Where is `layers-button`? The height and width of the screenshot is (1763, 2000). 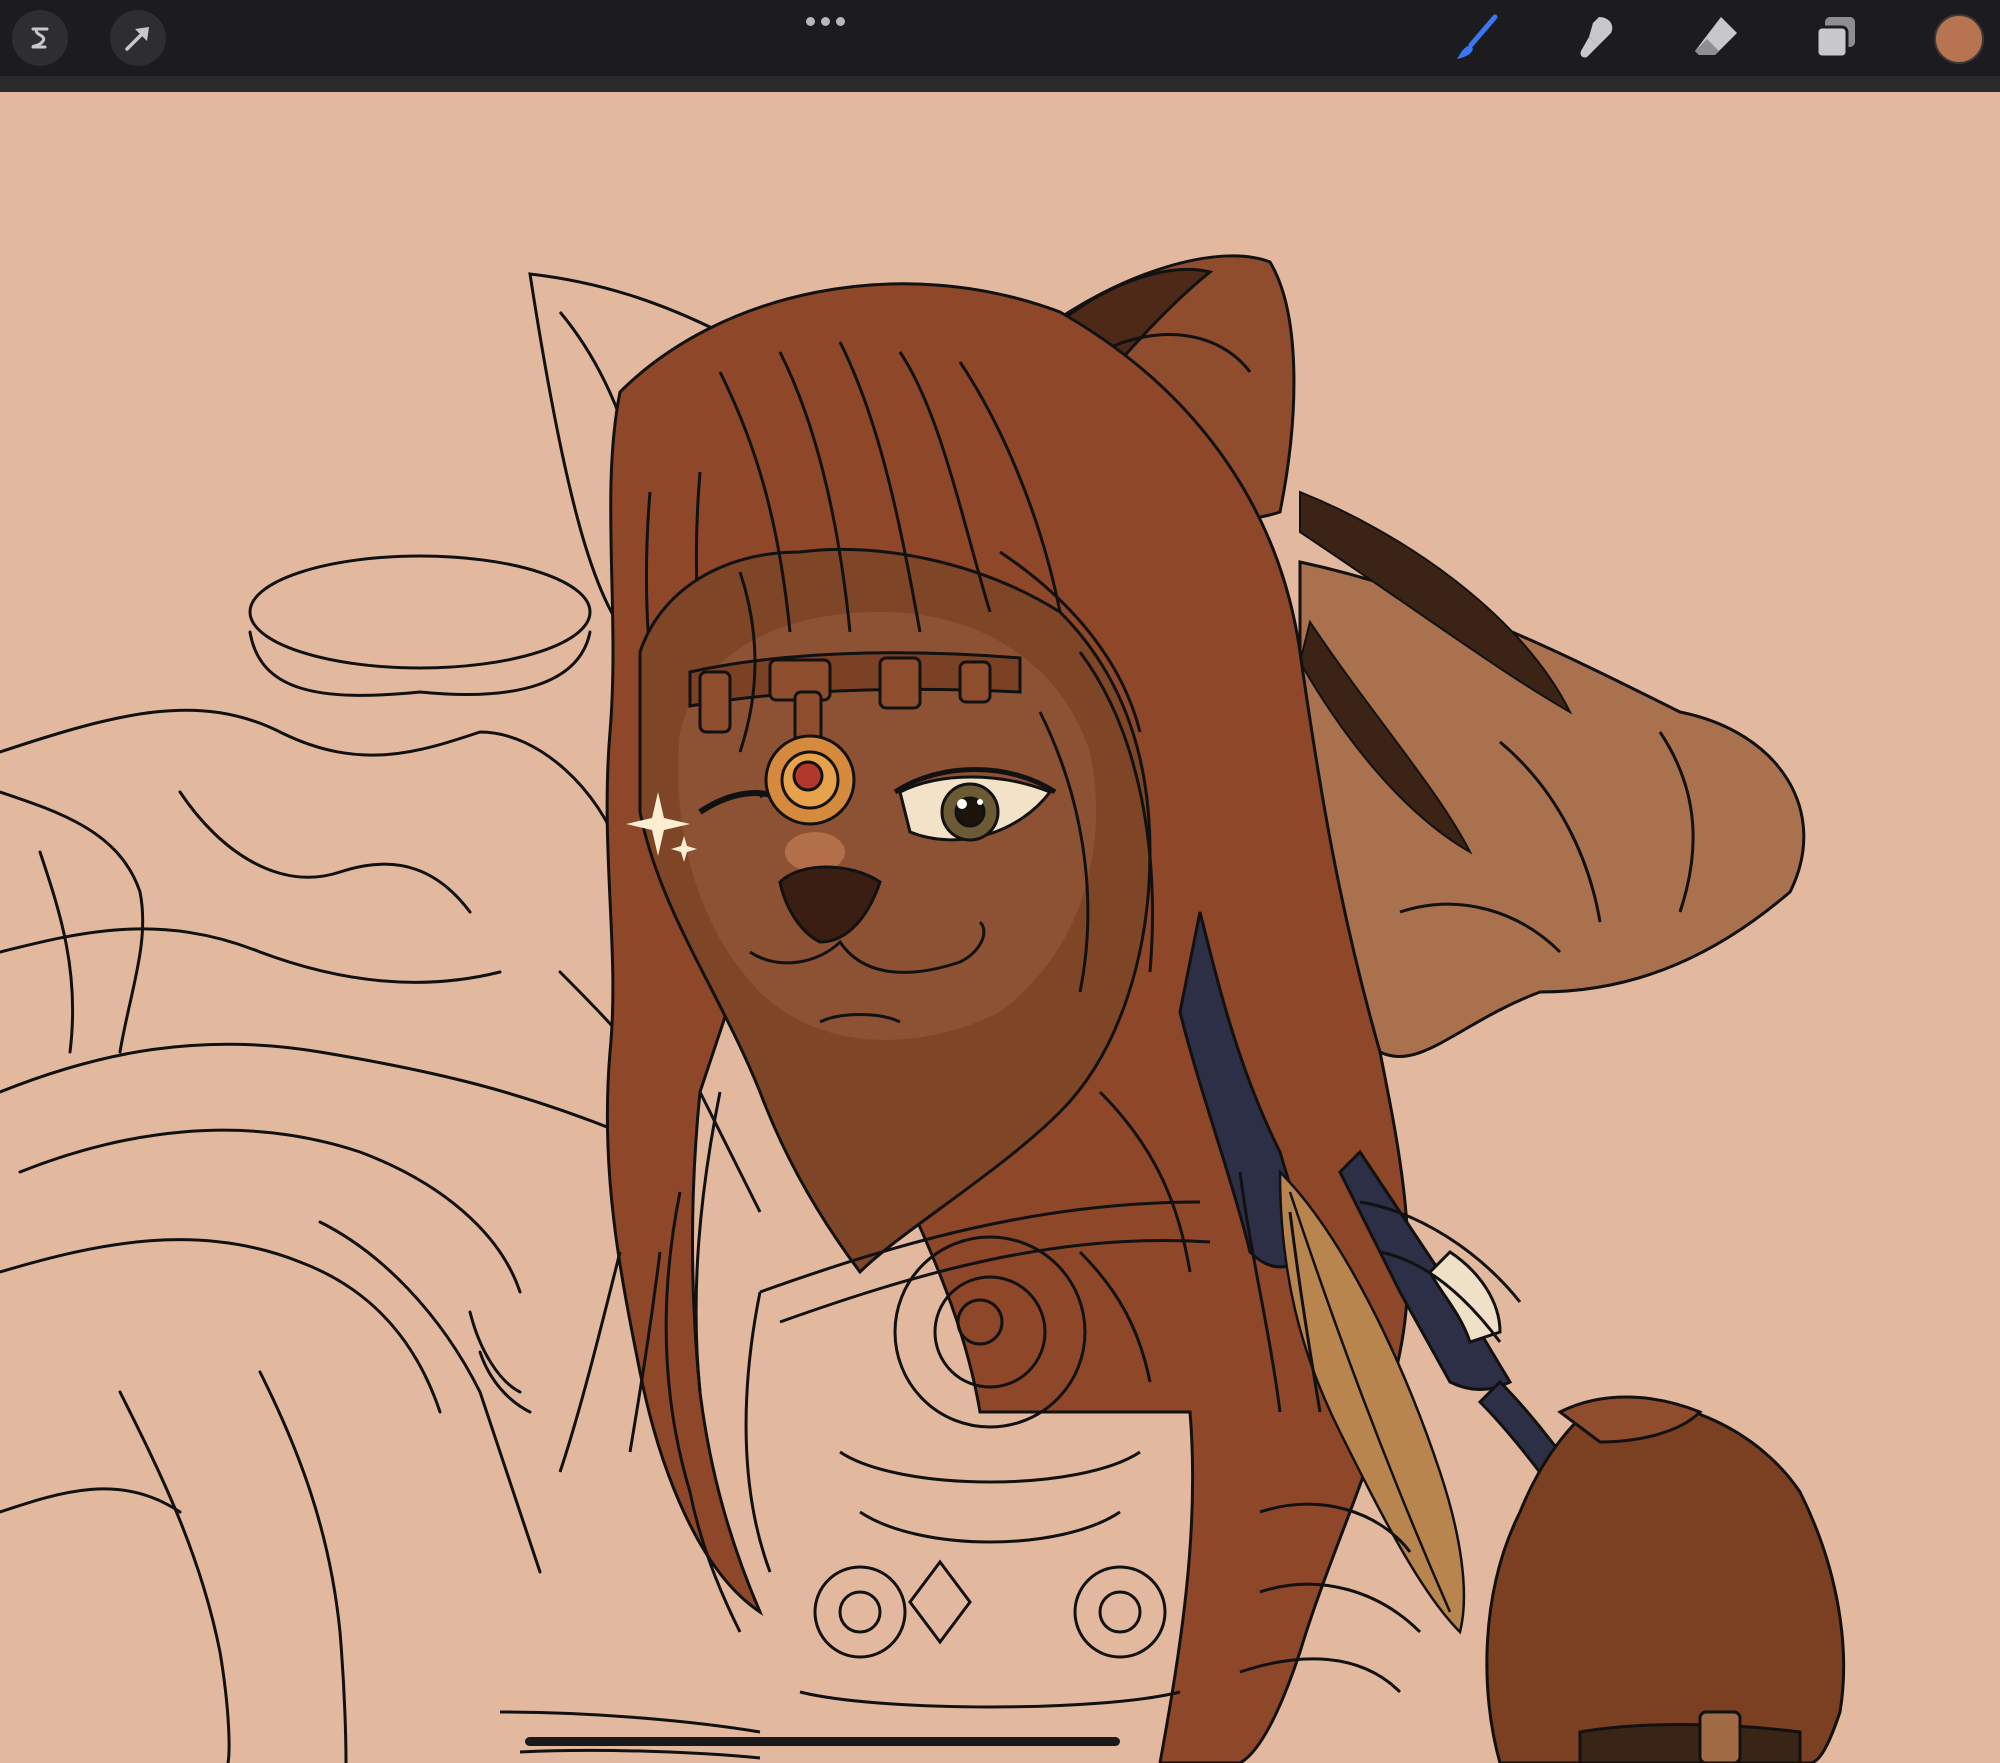 layers-button is located at coordinates (1836, 38).